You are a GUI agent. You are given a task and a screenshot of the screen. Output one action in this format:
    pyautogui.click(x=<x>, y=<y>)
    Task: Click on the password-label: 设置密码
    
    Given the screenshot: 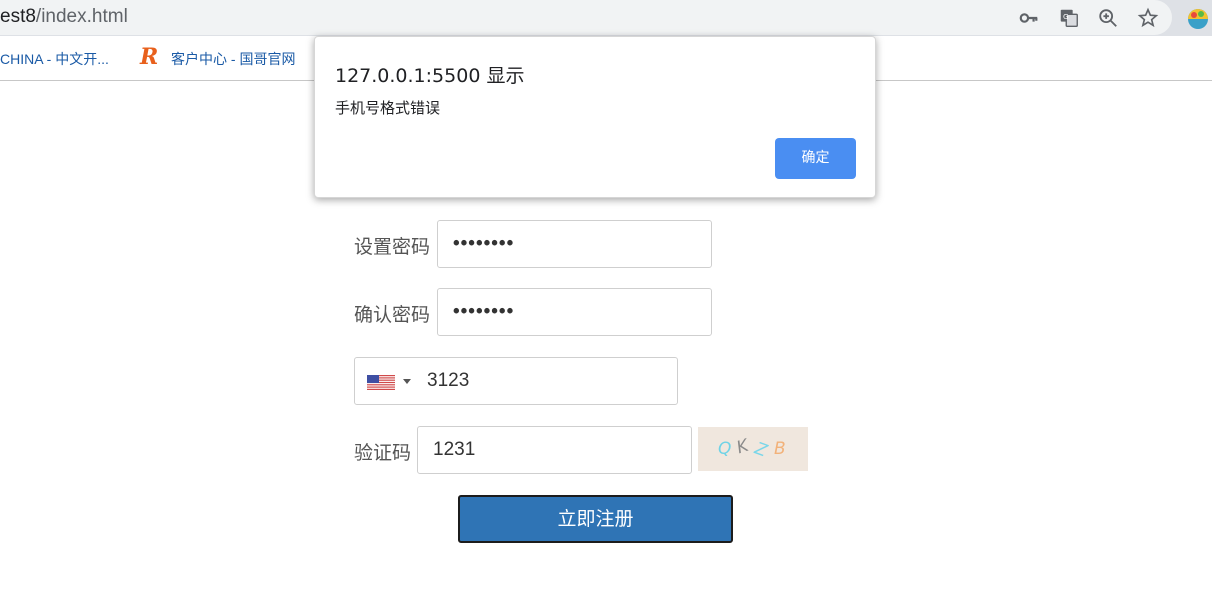 What is the action you would take?
    pyautogui.click(x=392, y=247)
    